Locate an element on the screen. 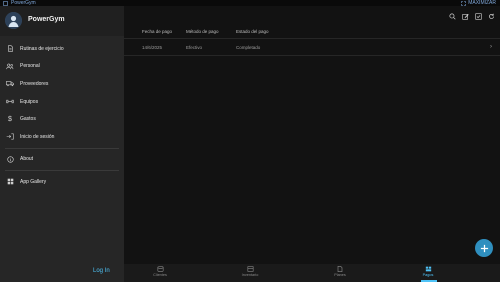  grid-icon is located at coordinates (10, 182).